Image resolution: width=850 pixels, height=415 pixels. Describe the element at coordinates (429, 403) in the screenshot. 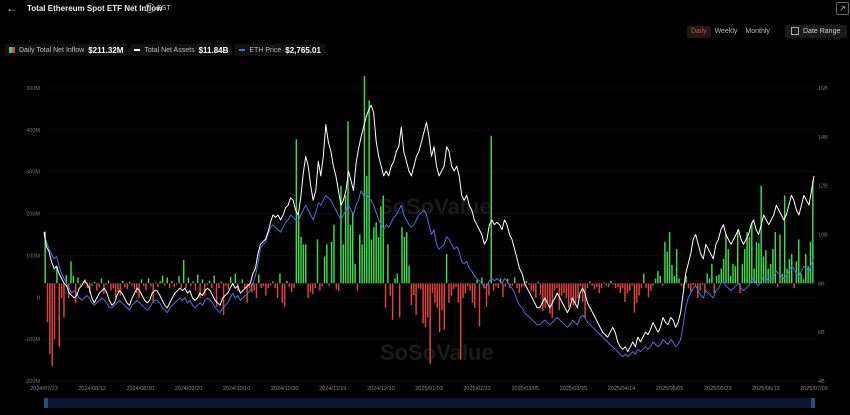

I see `range-navigator` at that location.